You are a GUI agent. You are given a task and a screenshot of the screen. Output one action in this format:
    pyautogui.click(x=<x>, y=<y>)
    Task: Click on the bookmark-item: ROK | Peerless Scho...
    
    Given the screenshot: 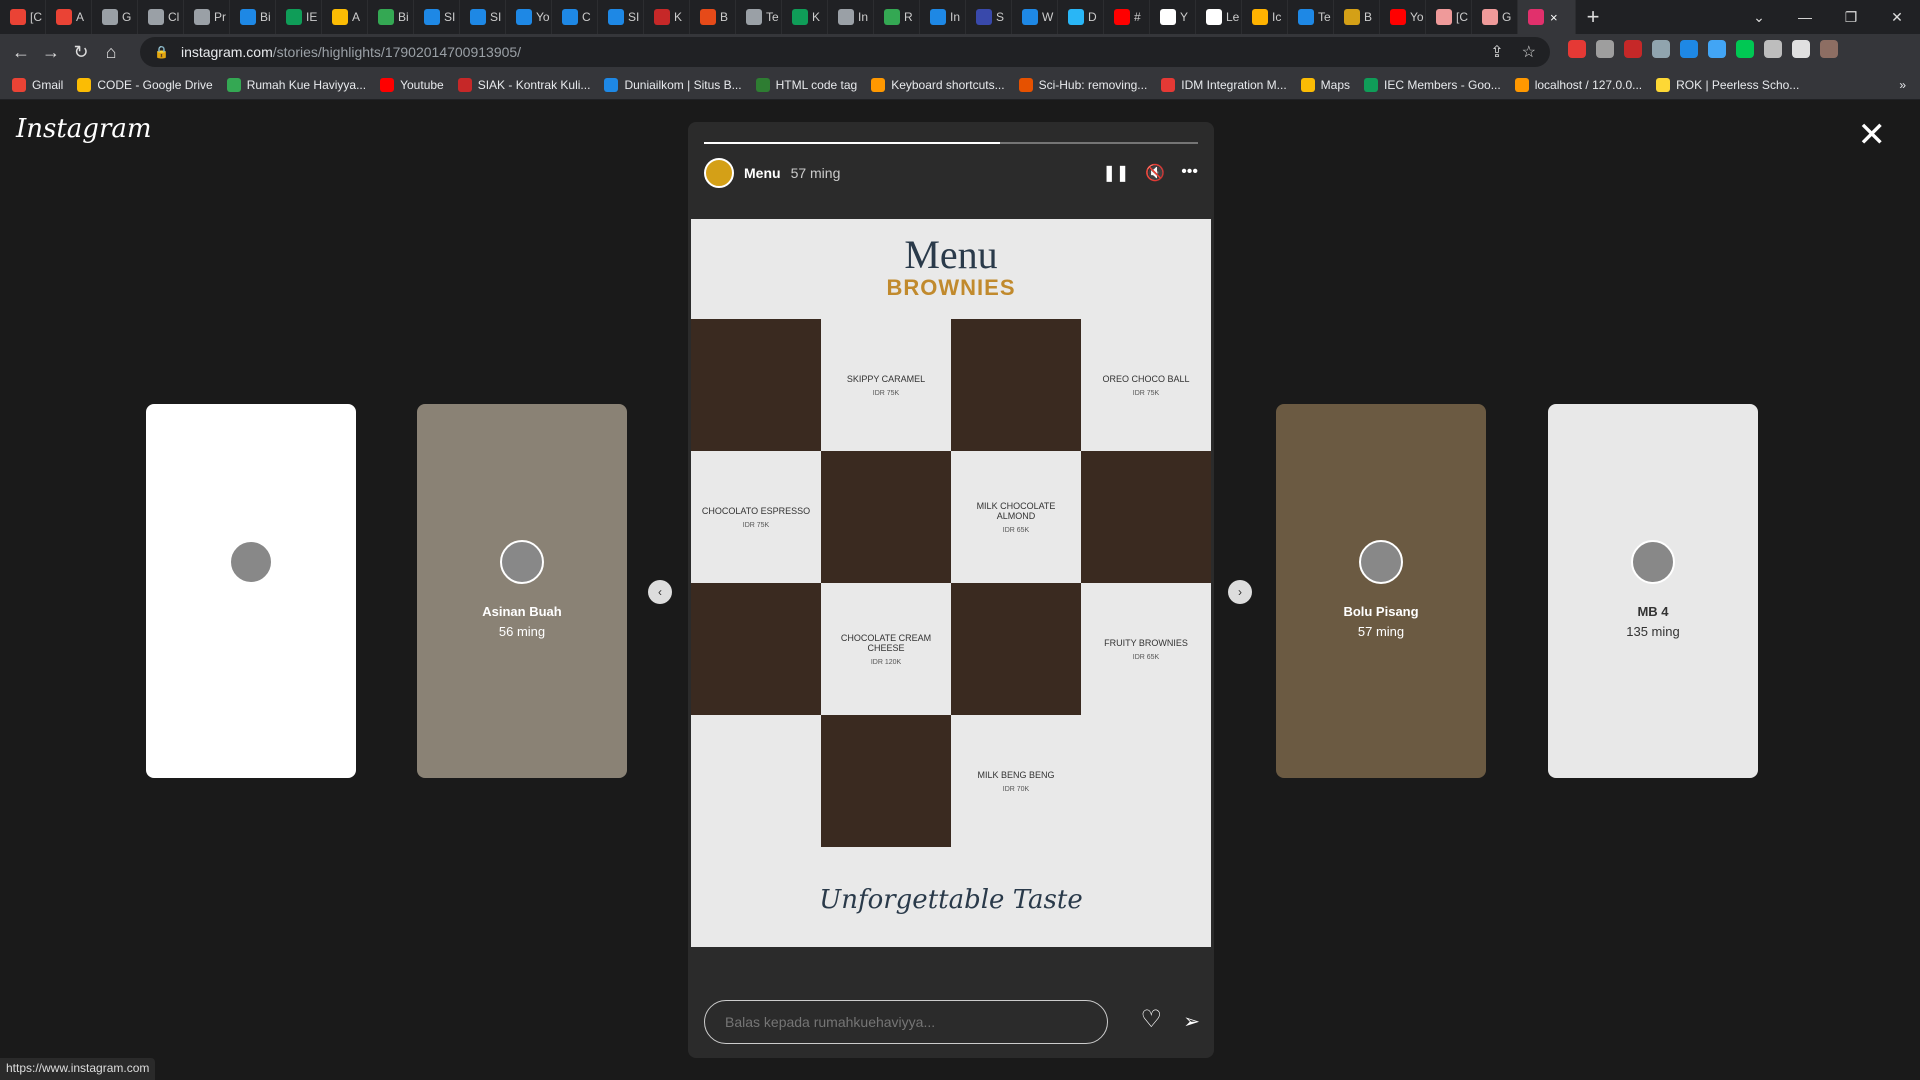 What is the action you would take?
    pyautogui.click(x=1727, y=84)
    